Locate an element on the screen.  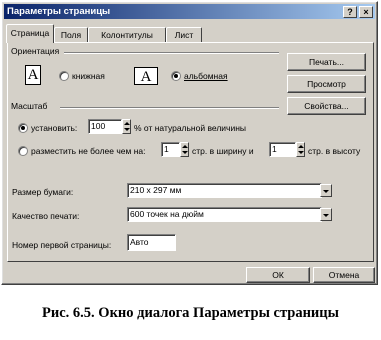
close-button: × is located at coordinates (366, 12).